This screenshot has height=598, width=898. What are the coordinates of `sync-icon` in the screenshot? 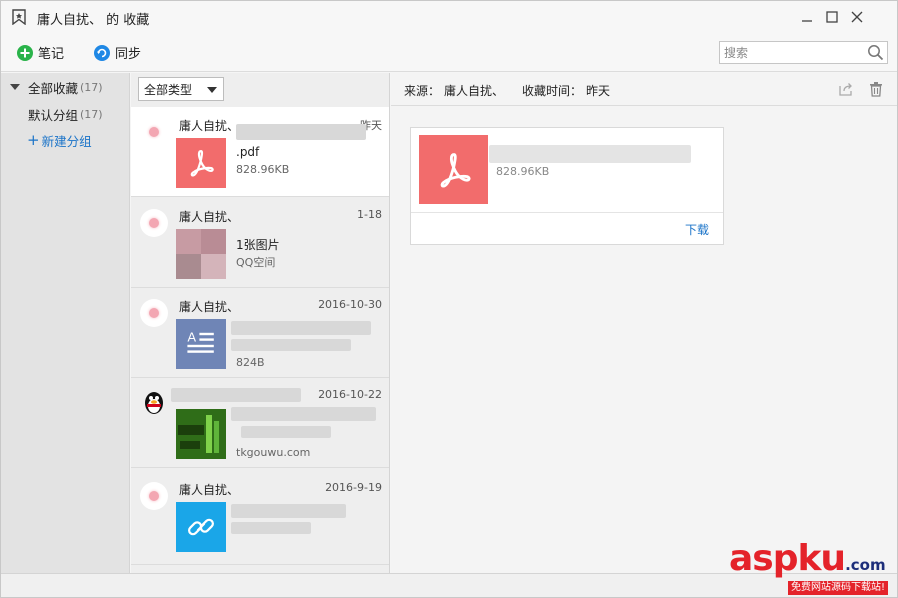 It's located at (102, 52).